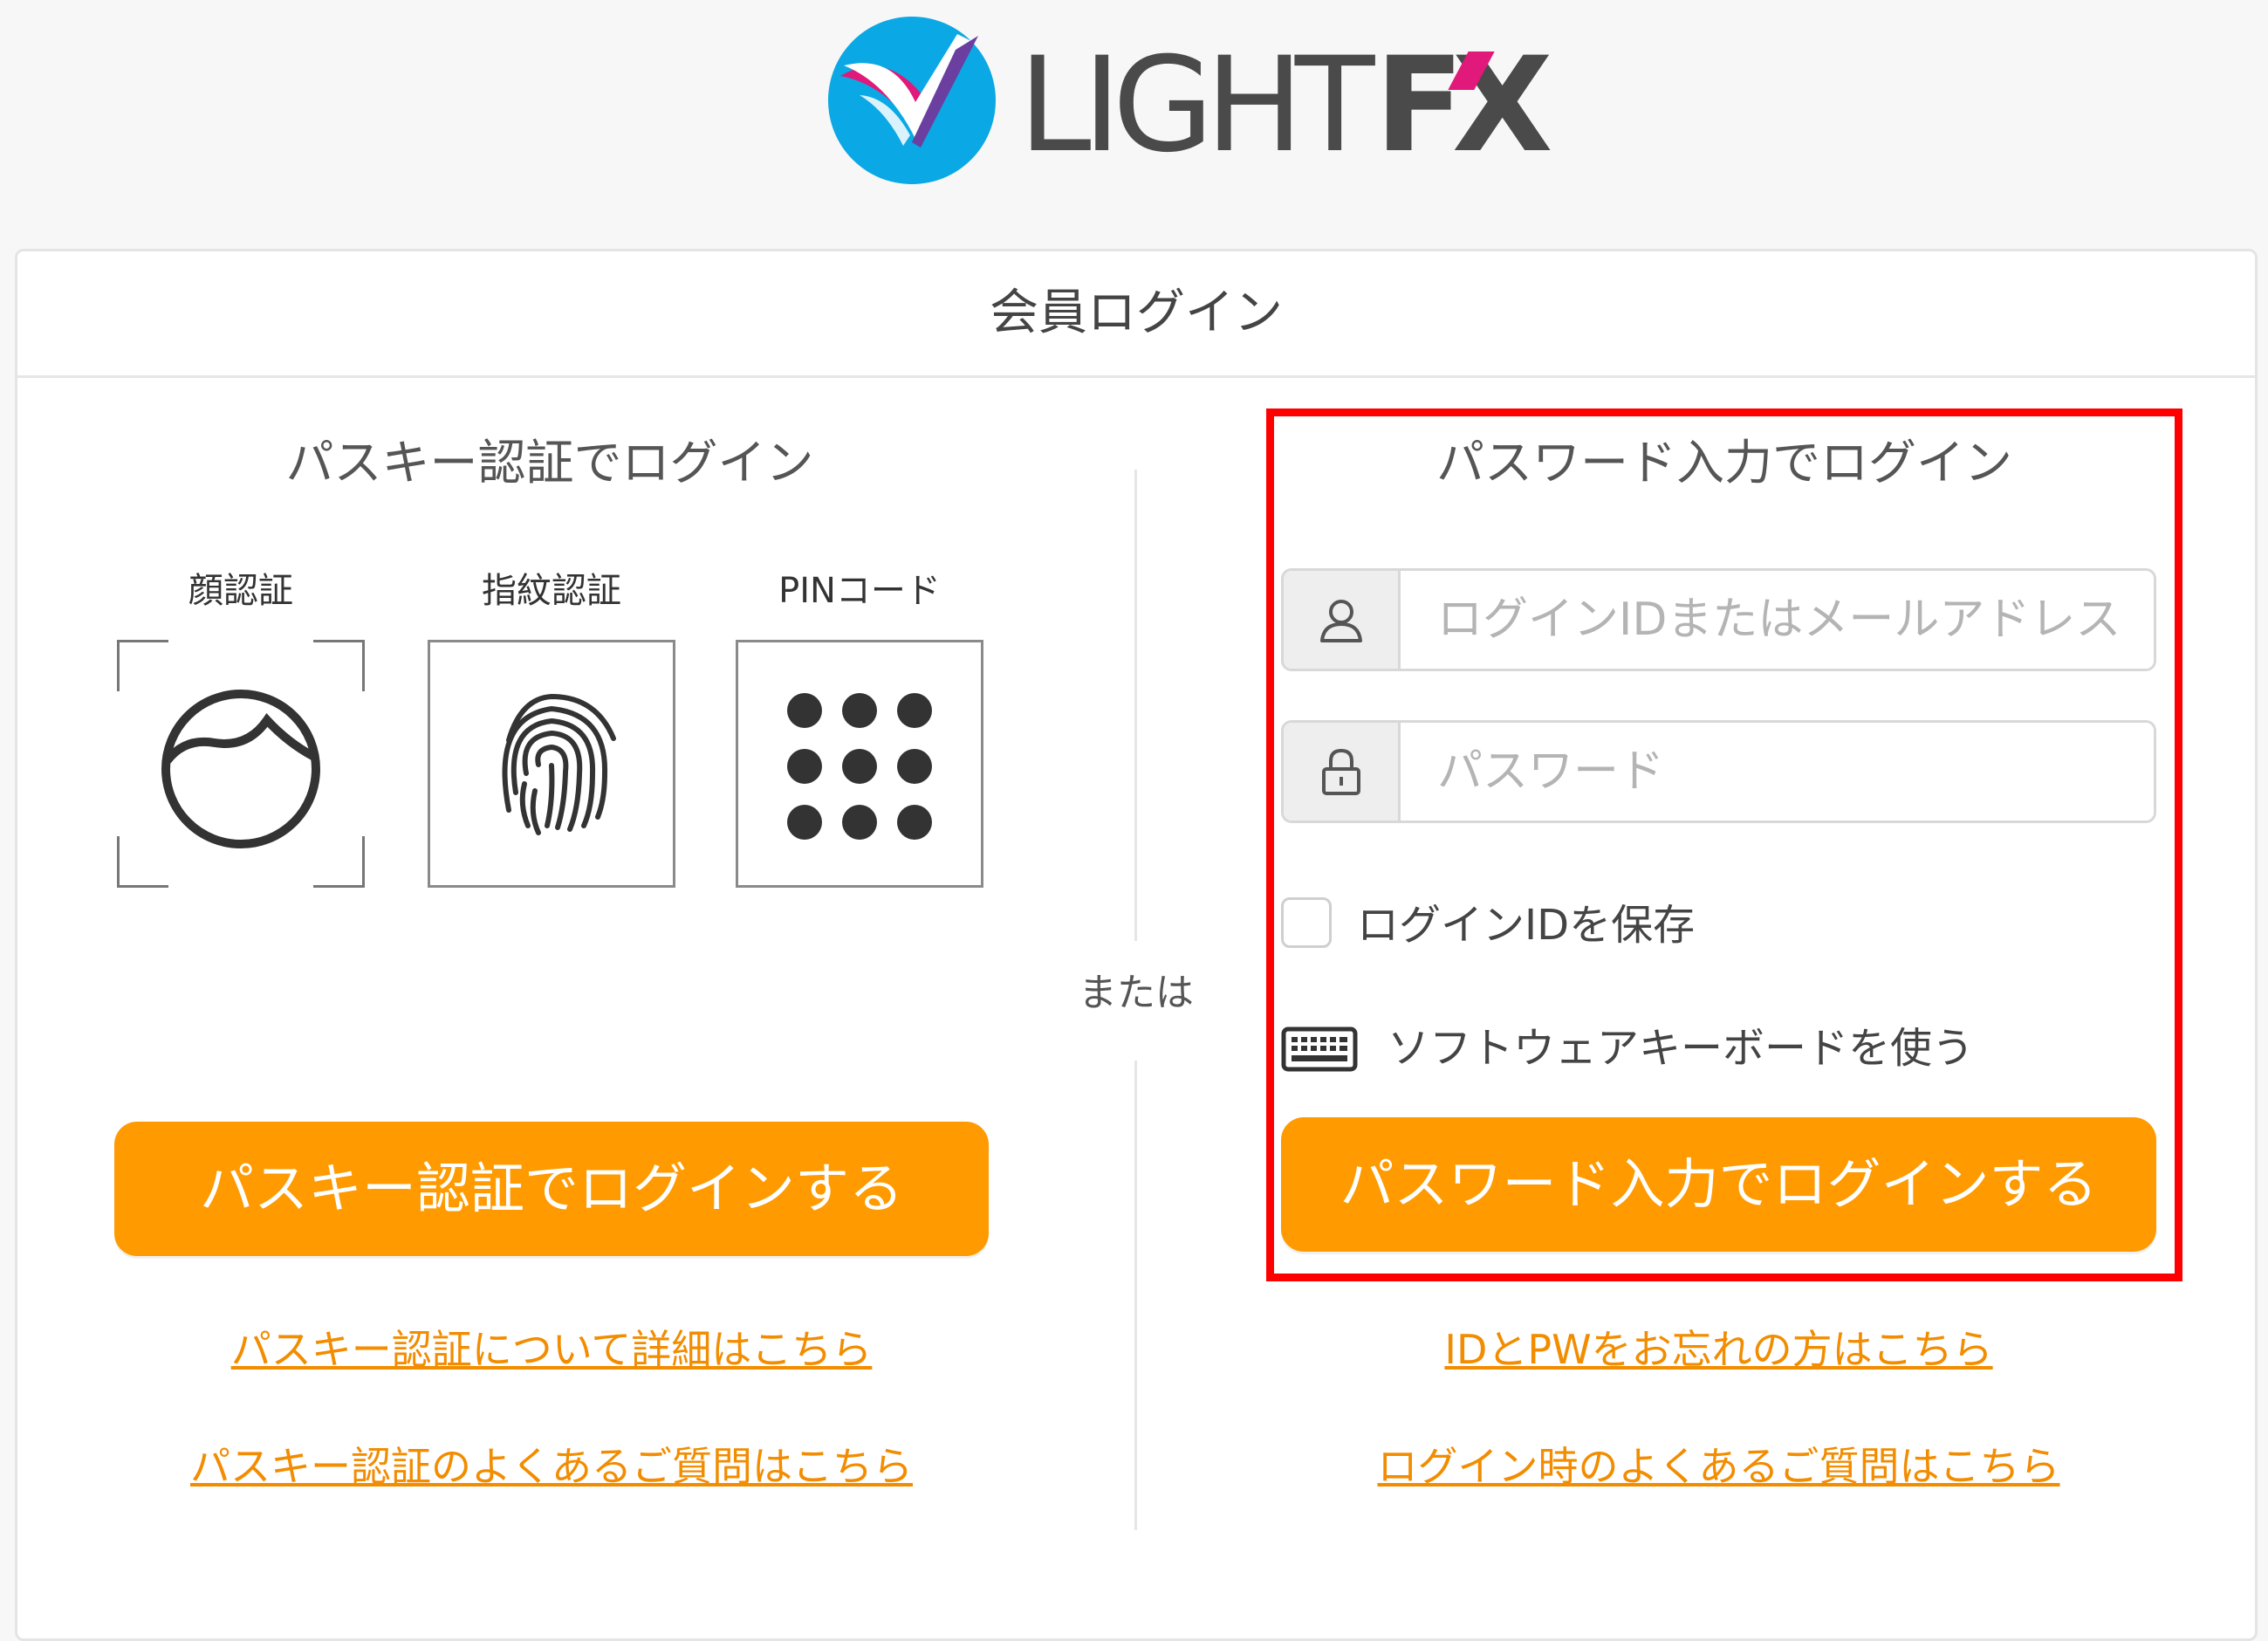 The width and height of the screenshot is (2268, 1641). Describe the element at coordinates (1342, 772) in the screenshot. I see `lock-icon` at that location.